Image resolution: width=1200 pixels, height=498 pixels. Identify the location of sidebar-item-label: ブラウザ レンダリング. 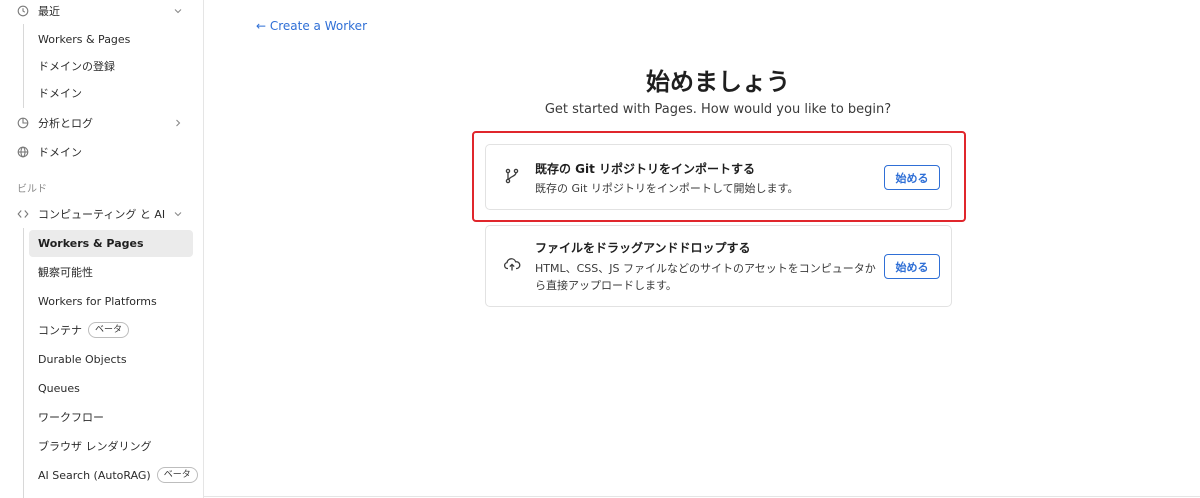
(95, 446).